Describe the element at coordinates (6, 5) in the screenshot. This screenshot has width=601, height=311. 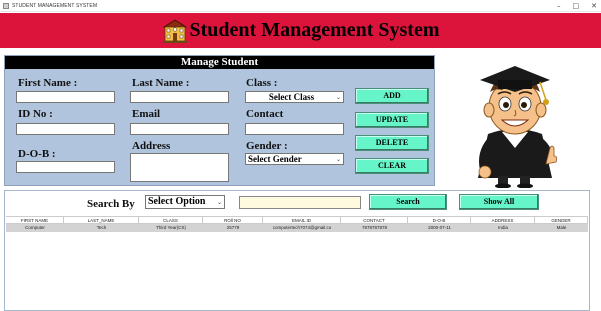
I see `app-window-icon` at that location.